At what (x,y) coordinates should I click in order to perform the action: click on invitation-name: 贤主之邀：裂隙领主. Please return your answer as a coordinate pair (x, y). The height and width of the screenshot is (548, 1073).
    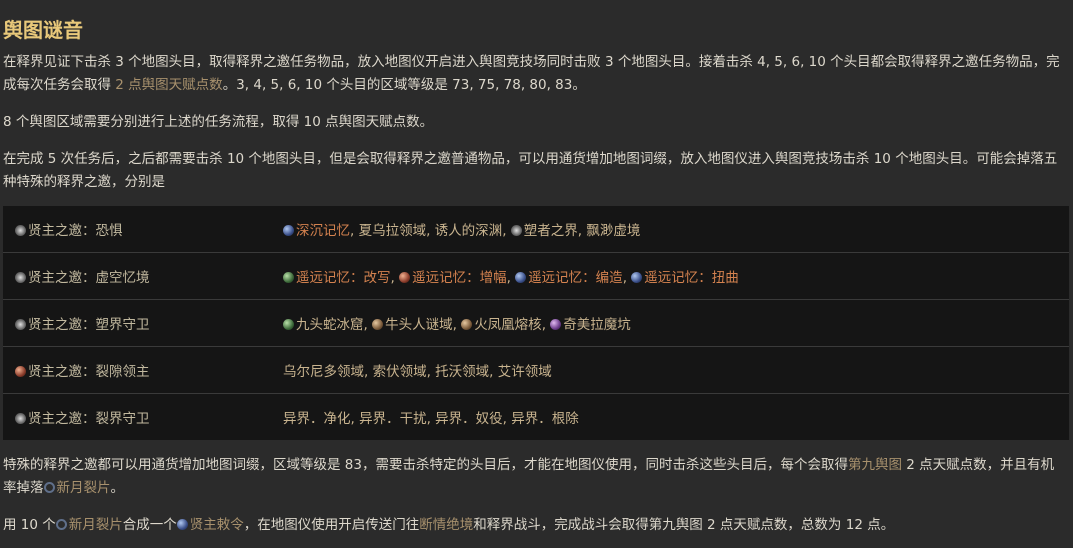
    Looking at the image, I should click on (89, 372).